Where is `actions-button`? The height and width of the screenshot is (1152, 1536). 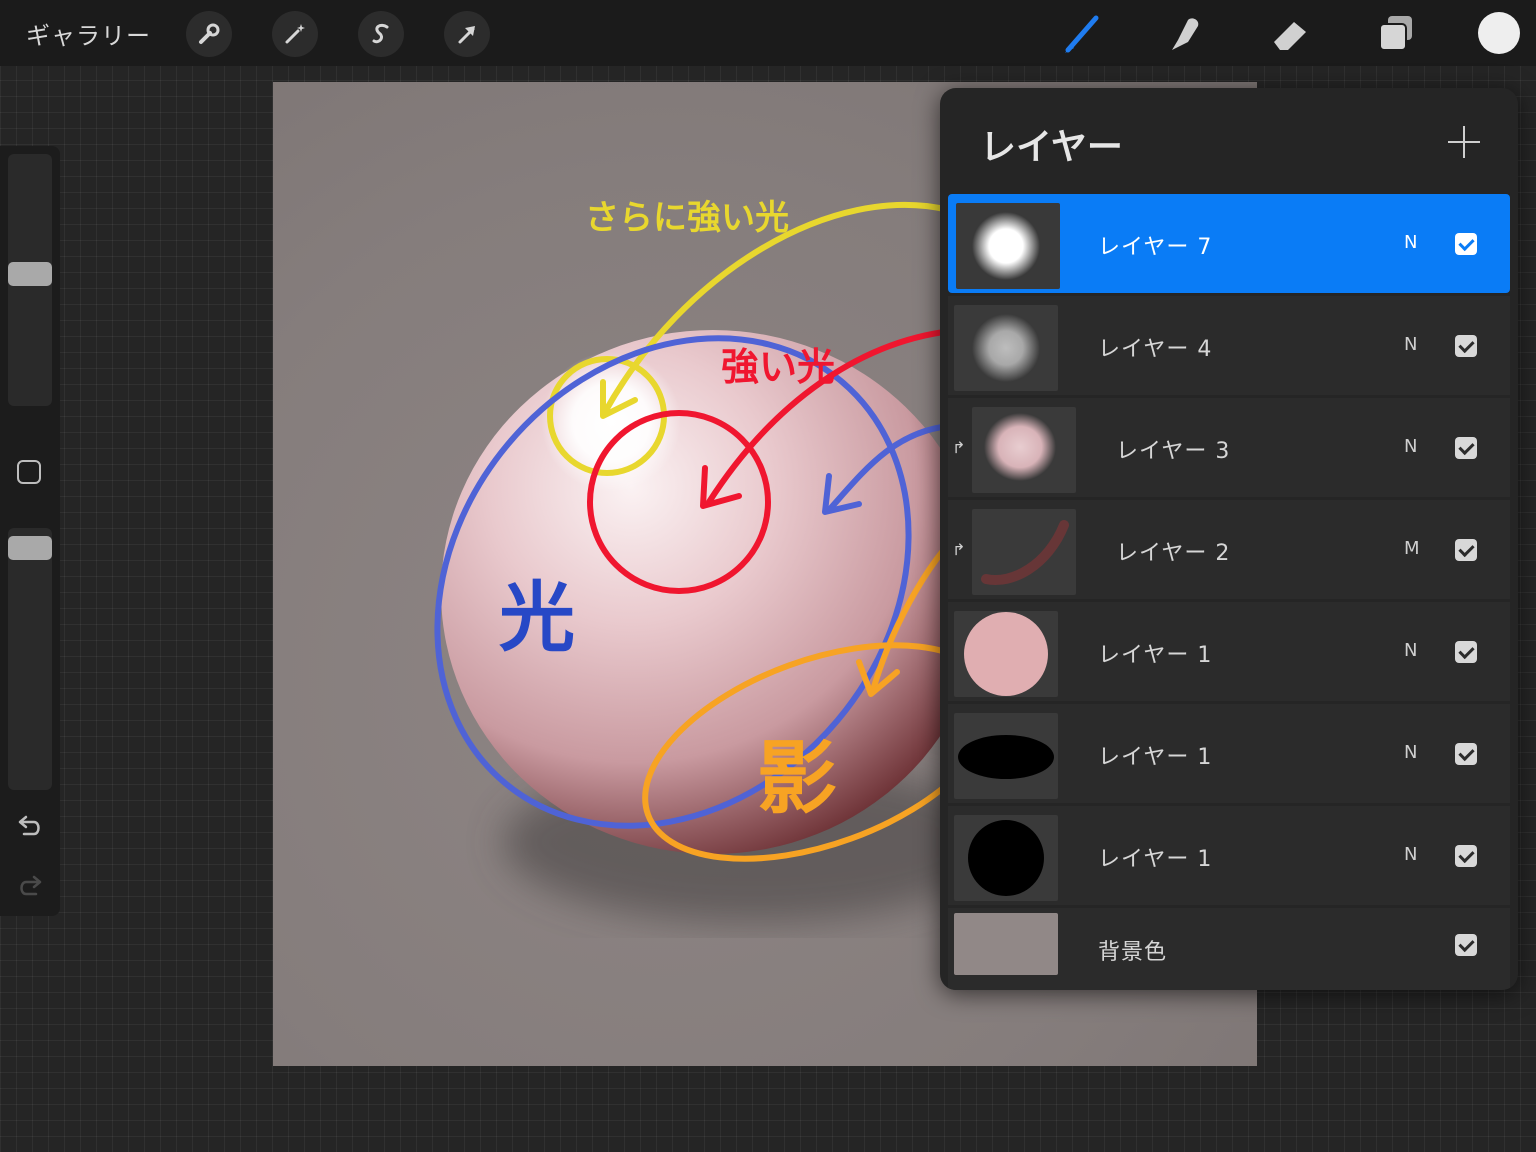 actions-button is located at coordinates (209, 34).